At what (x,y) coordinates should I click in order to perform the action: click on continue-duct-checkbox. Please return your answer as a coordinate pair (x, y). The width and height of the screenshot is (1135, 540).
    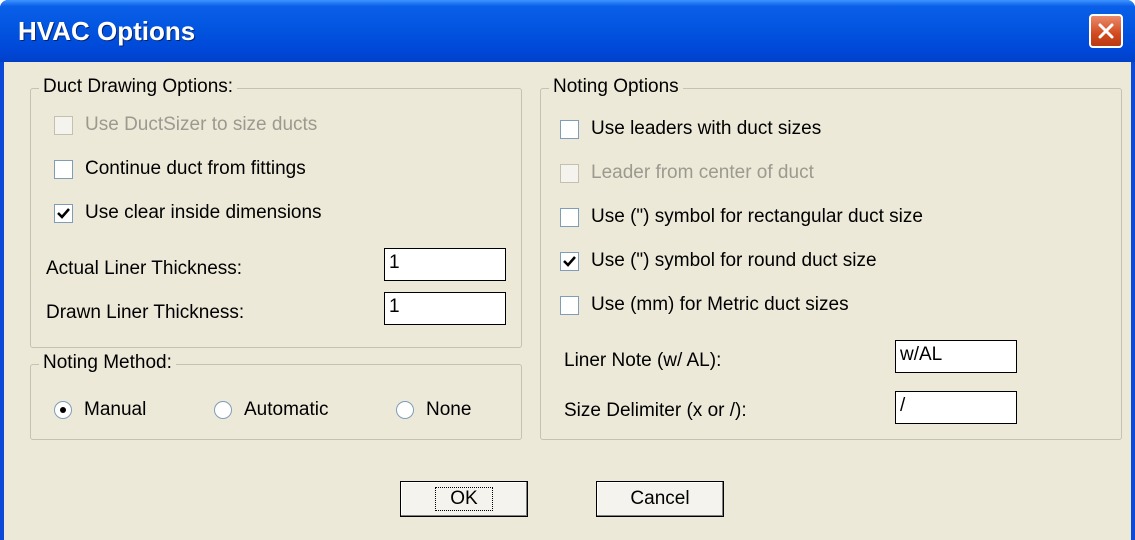
    Looking at the image, I should click on (63, 169).